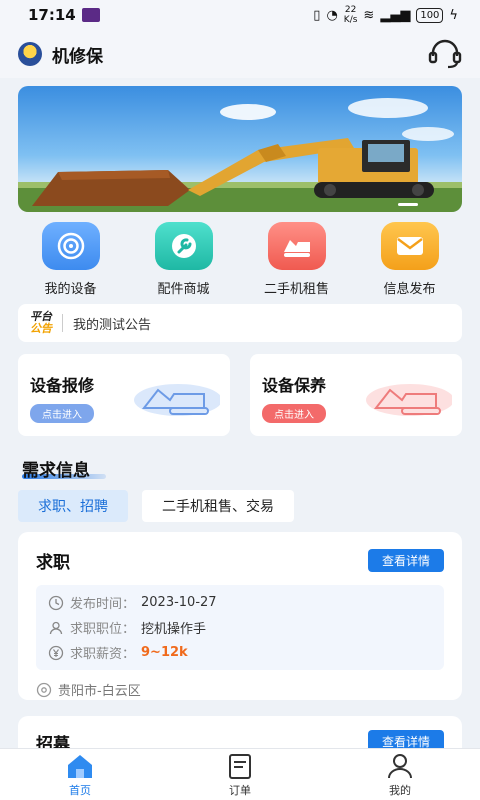 This screenshot has height=800, width=480. What do you see at coordinates (77, 56) in the screenshot?
I see `app-title: 机修保` at bounding box center [77, 56].